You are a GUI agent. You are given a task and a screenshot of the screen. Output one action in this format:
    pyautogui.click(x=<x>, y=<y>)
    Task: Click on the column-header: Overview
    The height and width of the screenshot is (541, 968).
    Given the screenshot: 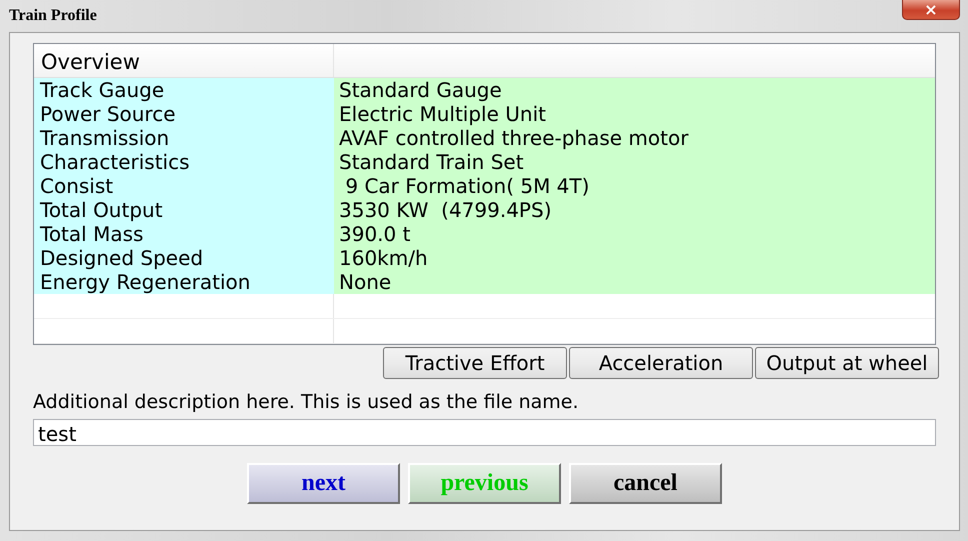 What is the action you would take?
    pyautogui.click(x=184, y=60)
    